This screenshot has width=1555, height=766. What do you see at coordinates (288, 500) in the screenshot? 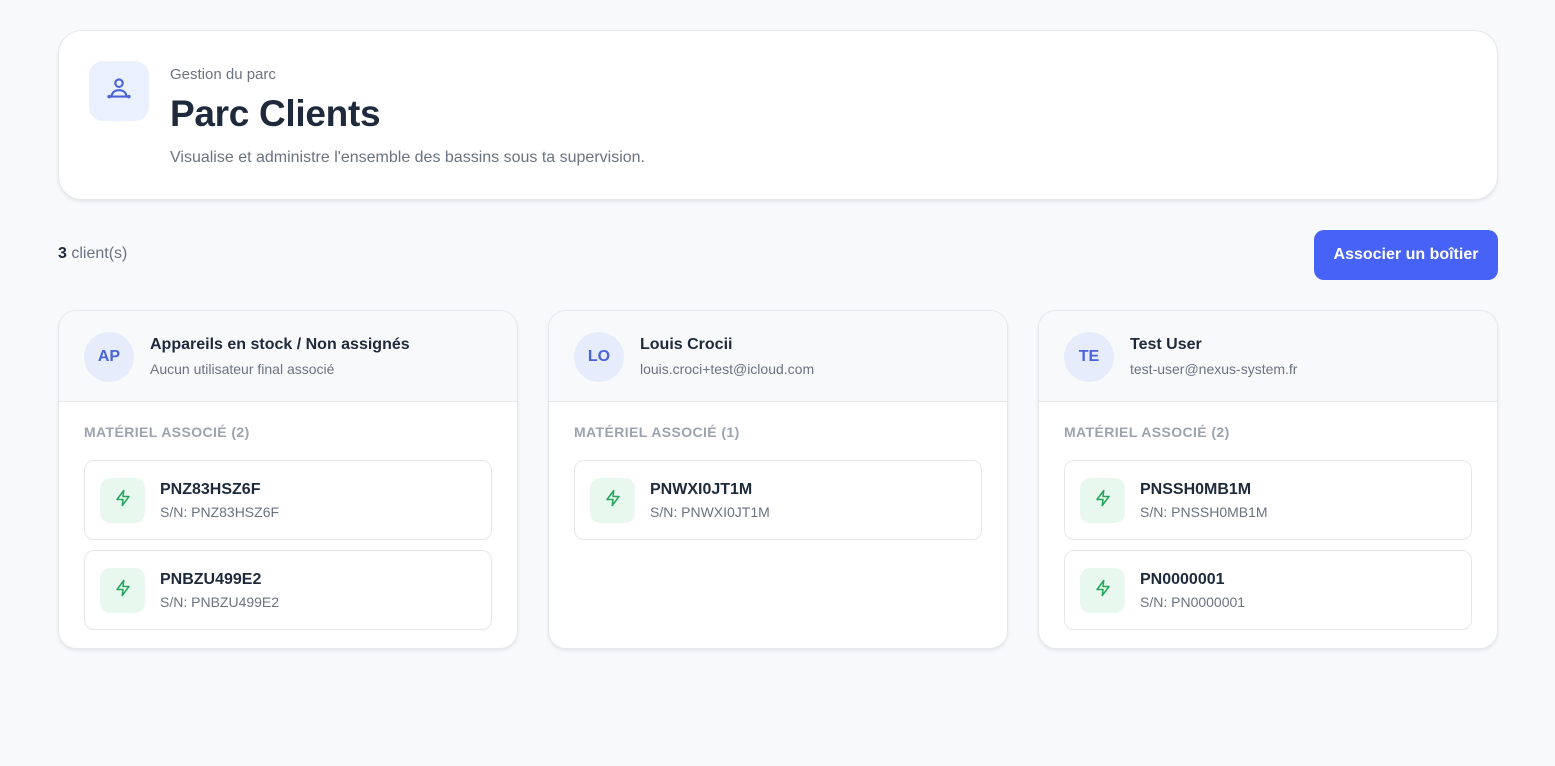
I see `device-item: PNZ83HSZ6F S/N: PNZ83HSZ6F` at bounding box center [288, 500].